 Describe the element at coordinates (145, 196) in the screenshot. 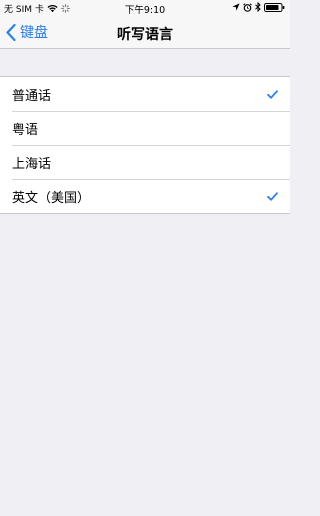

I see `list-item-english-us: 英文（美国）` at that location.